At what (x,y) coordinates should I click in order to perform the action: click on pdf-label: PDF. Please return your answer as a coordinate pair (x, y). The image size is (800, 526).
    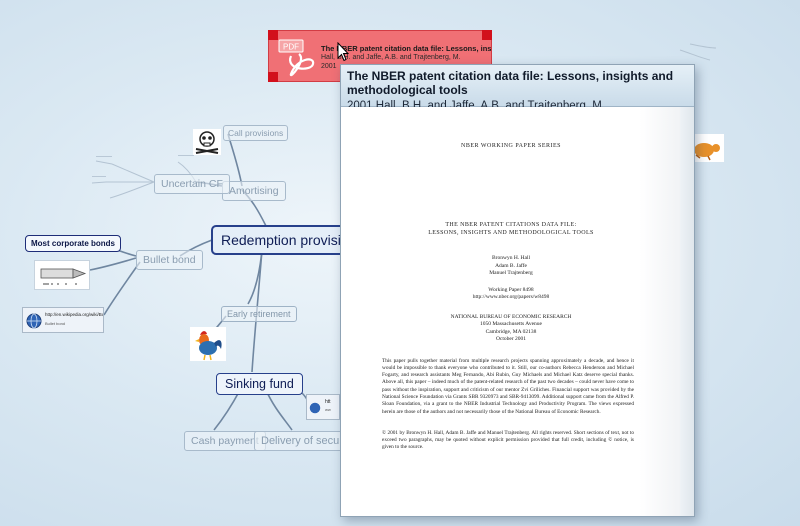
    Looking at the image, I should click on (291, 47).